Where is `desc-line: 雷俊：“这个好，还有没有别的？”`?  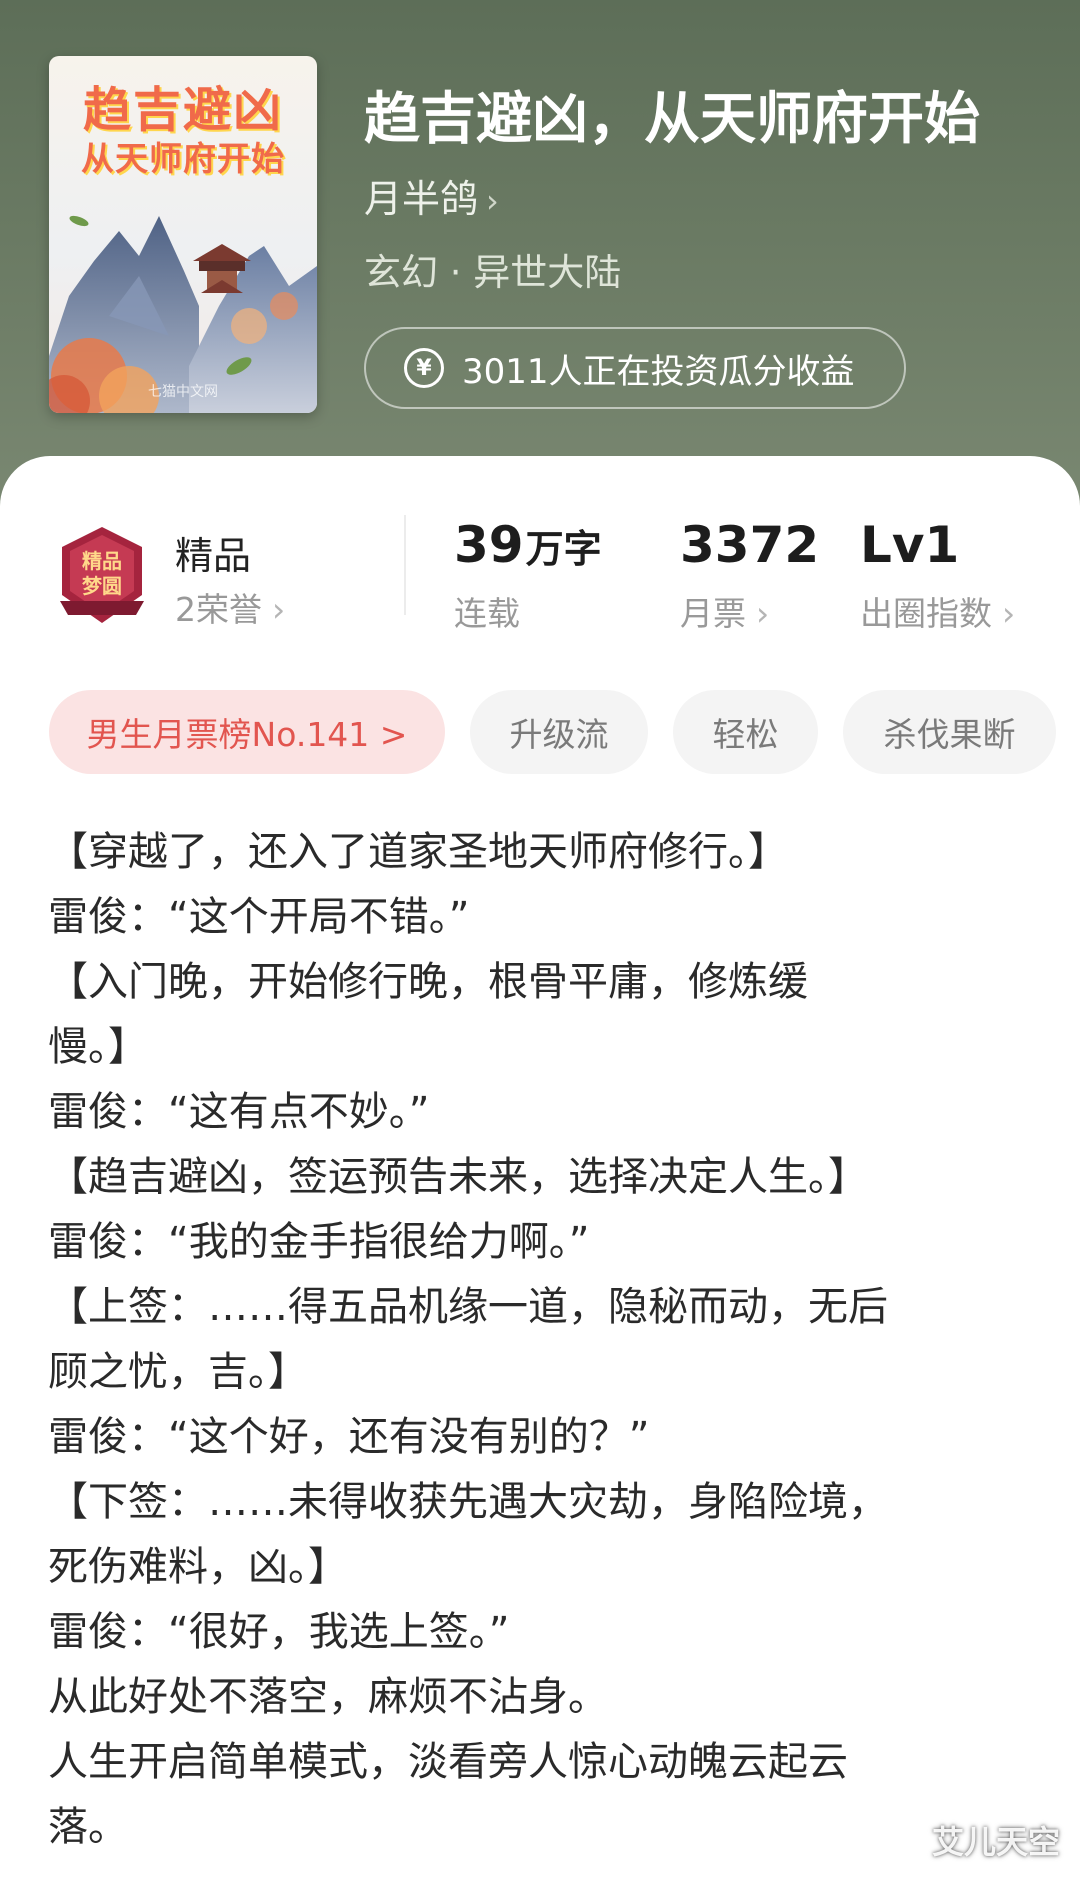 desc-line: 雷俊：“这个好，还有没有别的？” is located at coordinates (349, 1437).